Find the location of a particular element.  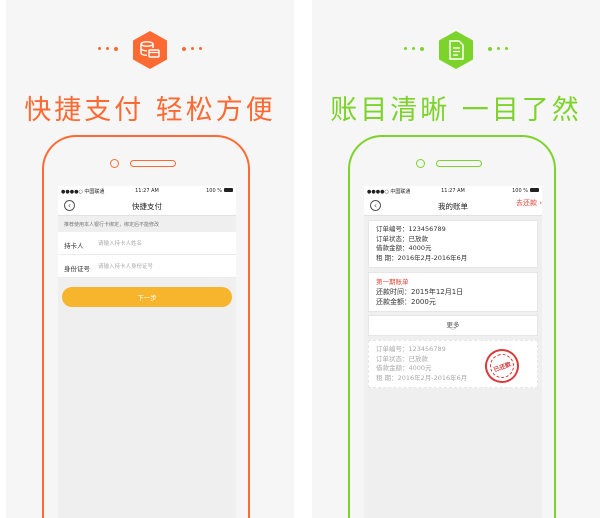

nav-bar: ‹ 快捷支付 is located at coordinates (147, 206).